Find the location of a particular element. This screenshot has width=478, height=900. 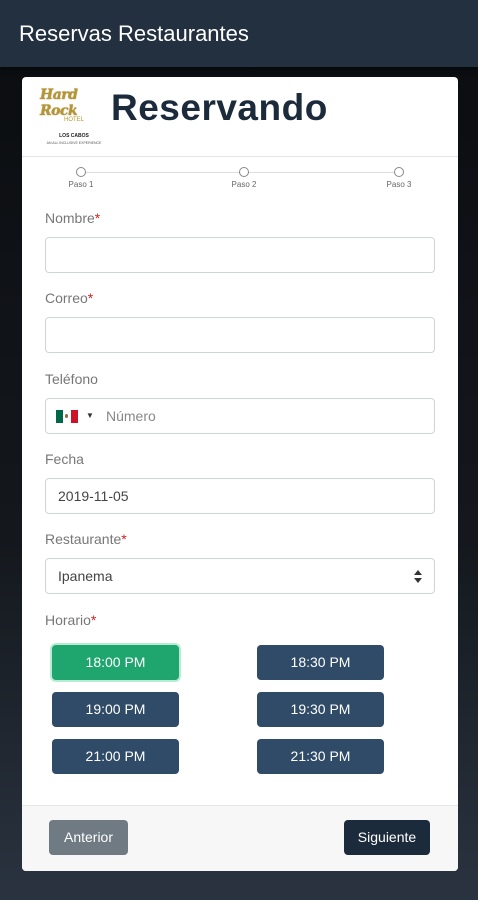

time-slot-button: 18:30 PM is located at coordinates (320, 662).